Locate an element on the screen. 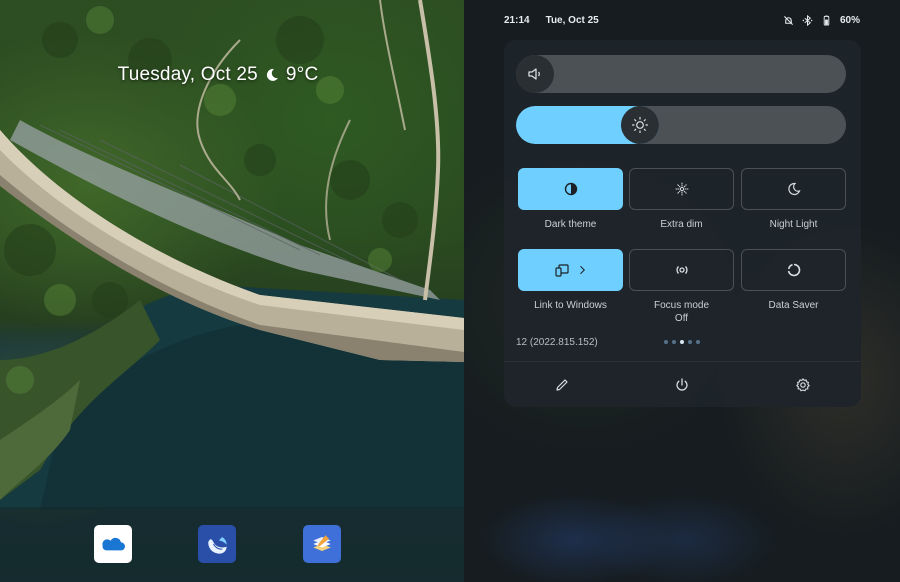 The width and height of the screenshot is (900, 582). focus-mode-icon is located at coordinates (681, 270).